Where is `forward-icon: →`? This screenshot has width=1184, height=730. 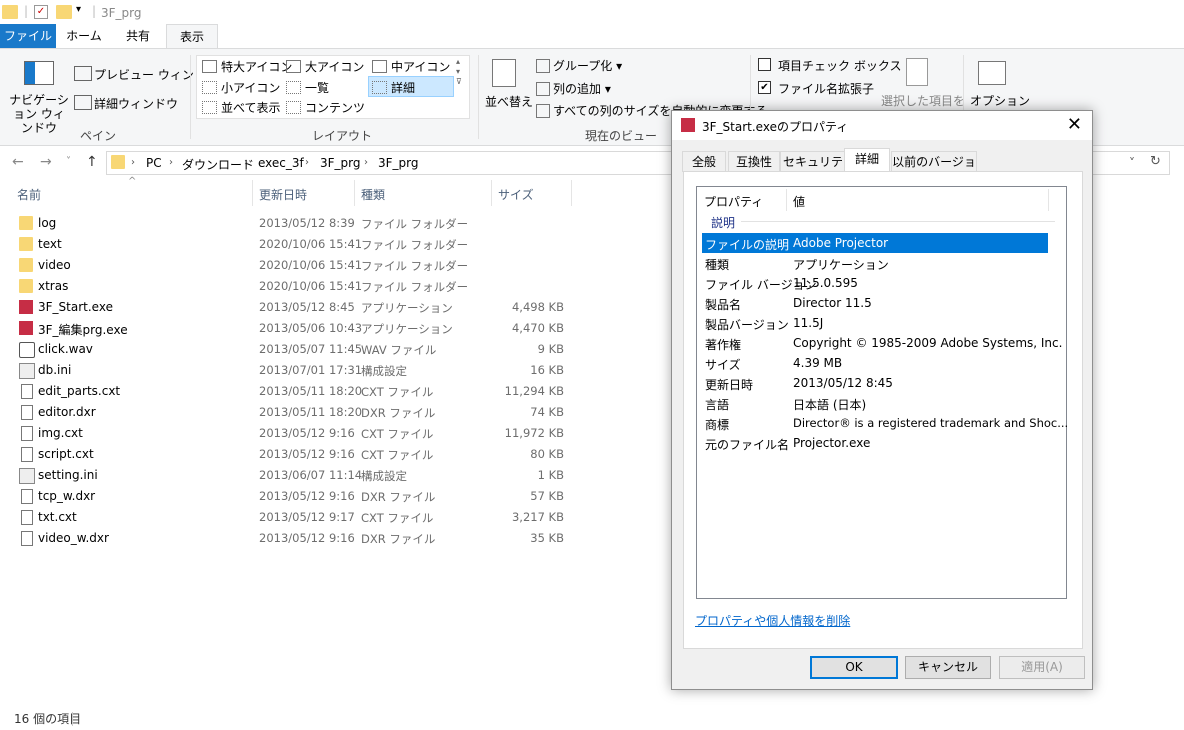
forward-icon: → is located at coordinates (46, 162).